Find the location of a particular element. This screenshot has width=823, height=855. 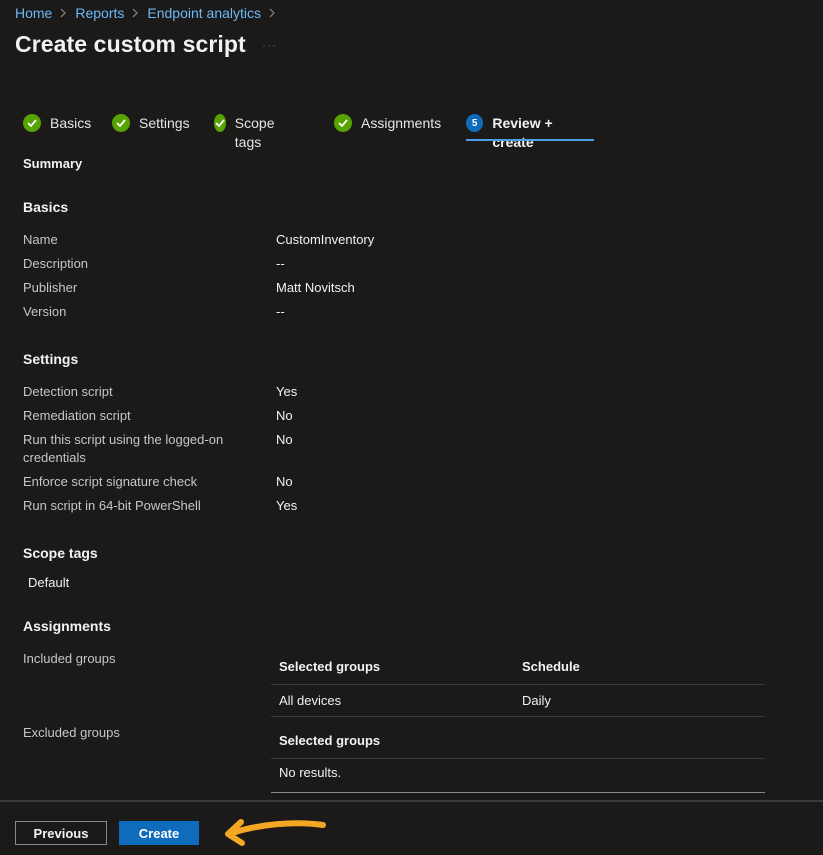

logged-on-credentials-value: No is located at coordinates (284, 439).